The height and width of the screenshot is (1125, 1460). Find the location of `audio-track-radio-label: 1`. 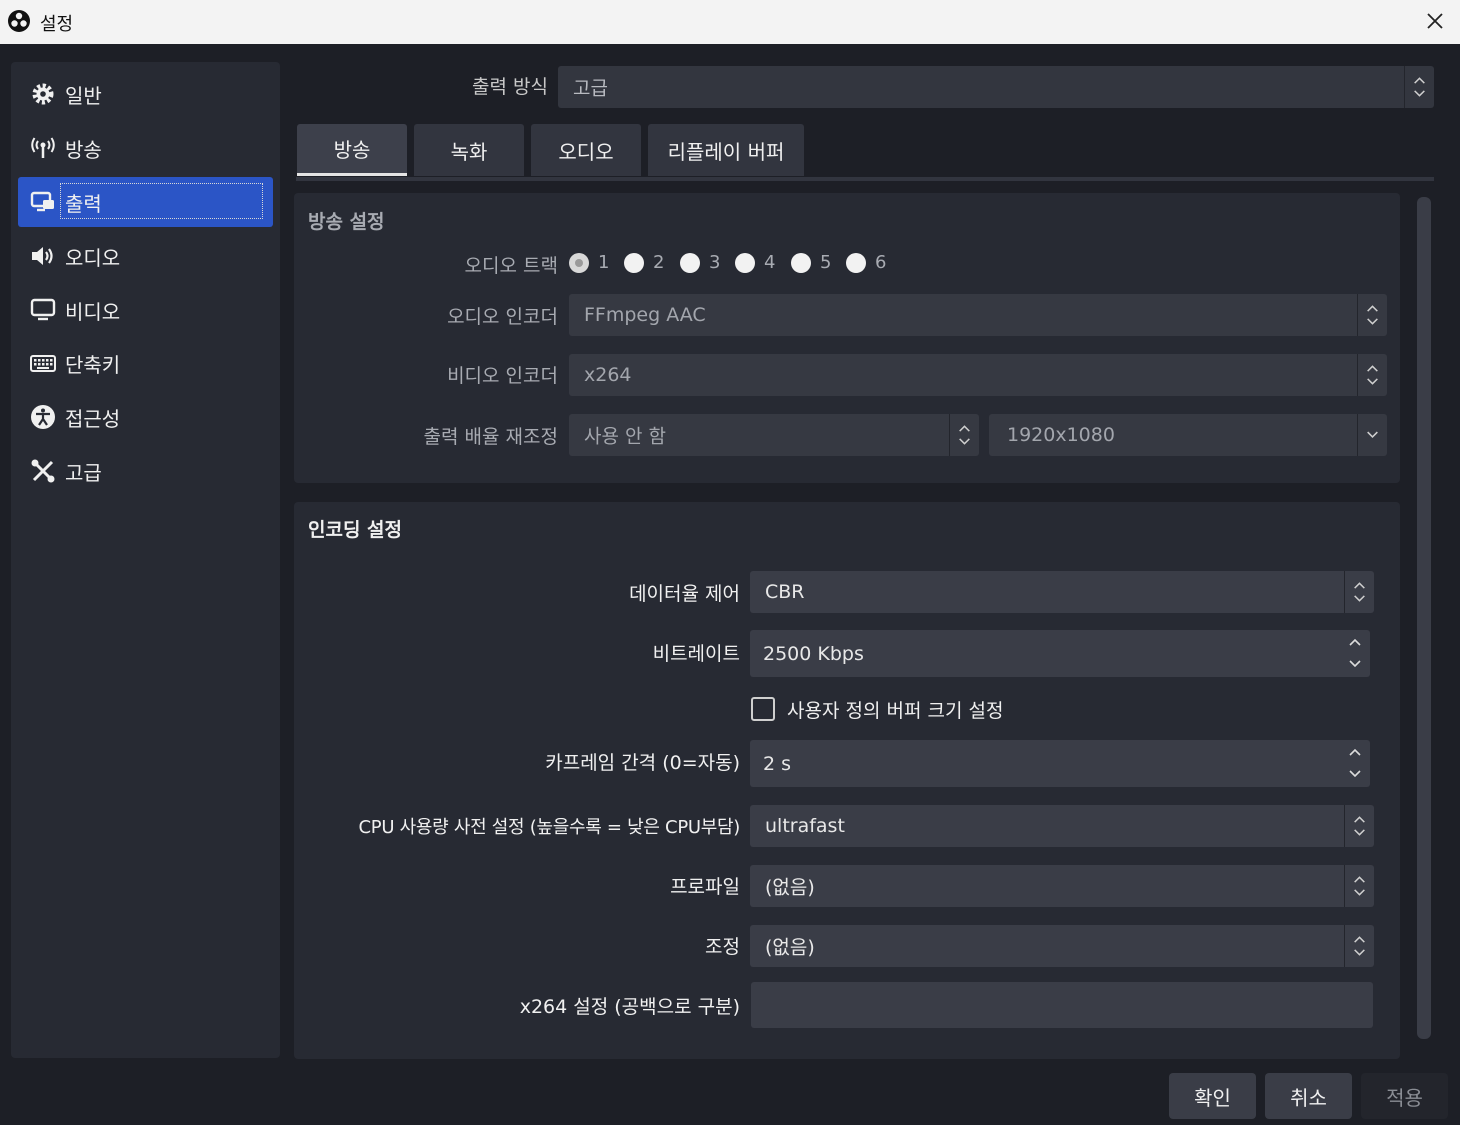

audio-track-radio-label: 1 is located at coordinates (604, 262).